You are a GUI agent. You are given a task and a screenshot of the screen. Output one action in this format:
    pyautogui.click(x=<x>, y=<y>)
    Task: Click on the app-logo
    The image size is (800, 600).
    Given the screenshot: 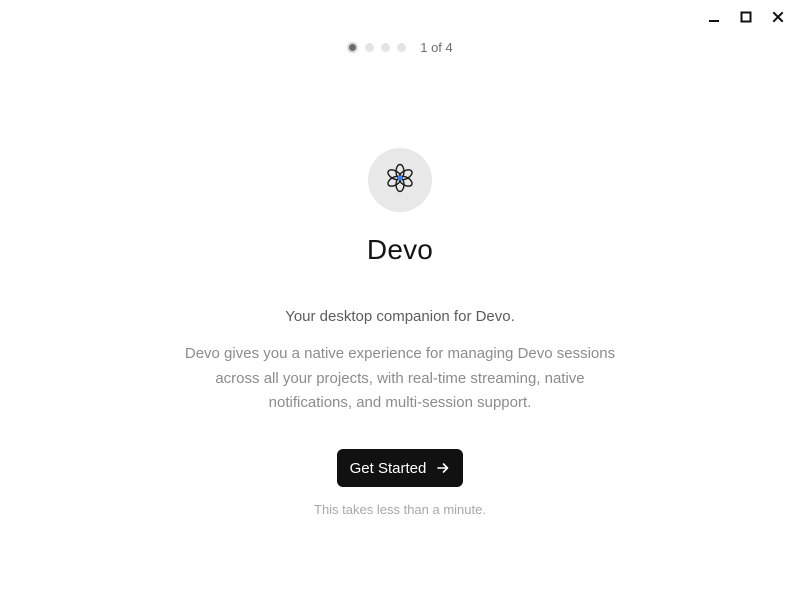 What is the action you would take?
    pyautogui.click(x=400, y=180)
    